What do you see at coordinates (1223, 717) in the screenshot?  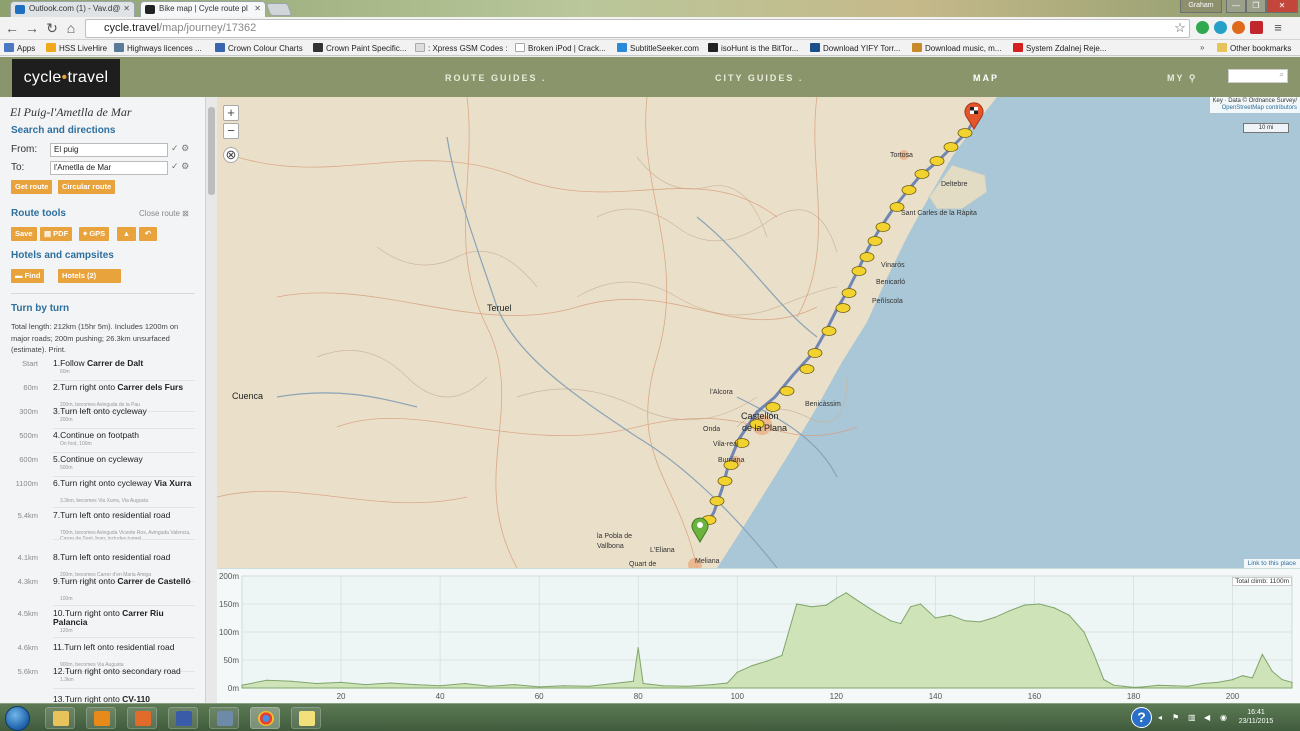 I see `tray-update-icon: ◉` at bounding box center [1223, 717].